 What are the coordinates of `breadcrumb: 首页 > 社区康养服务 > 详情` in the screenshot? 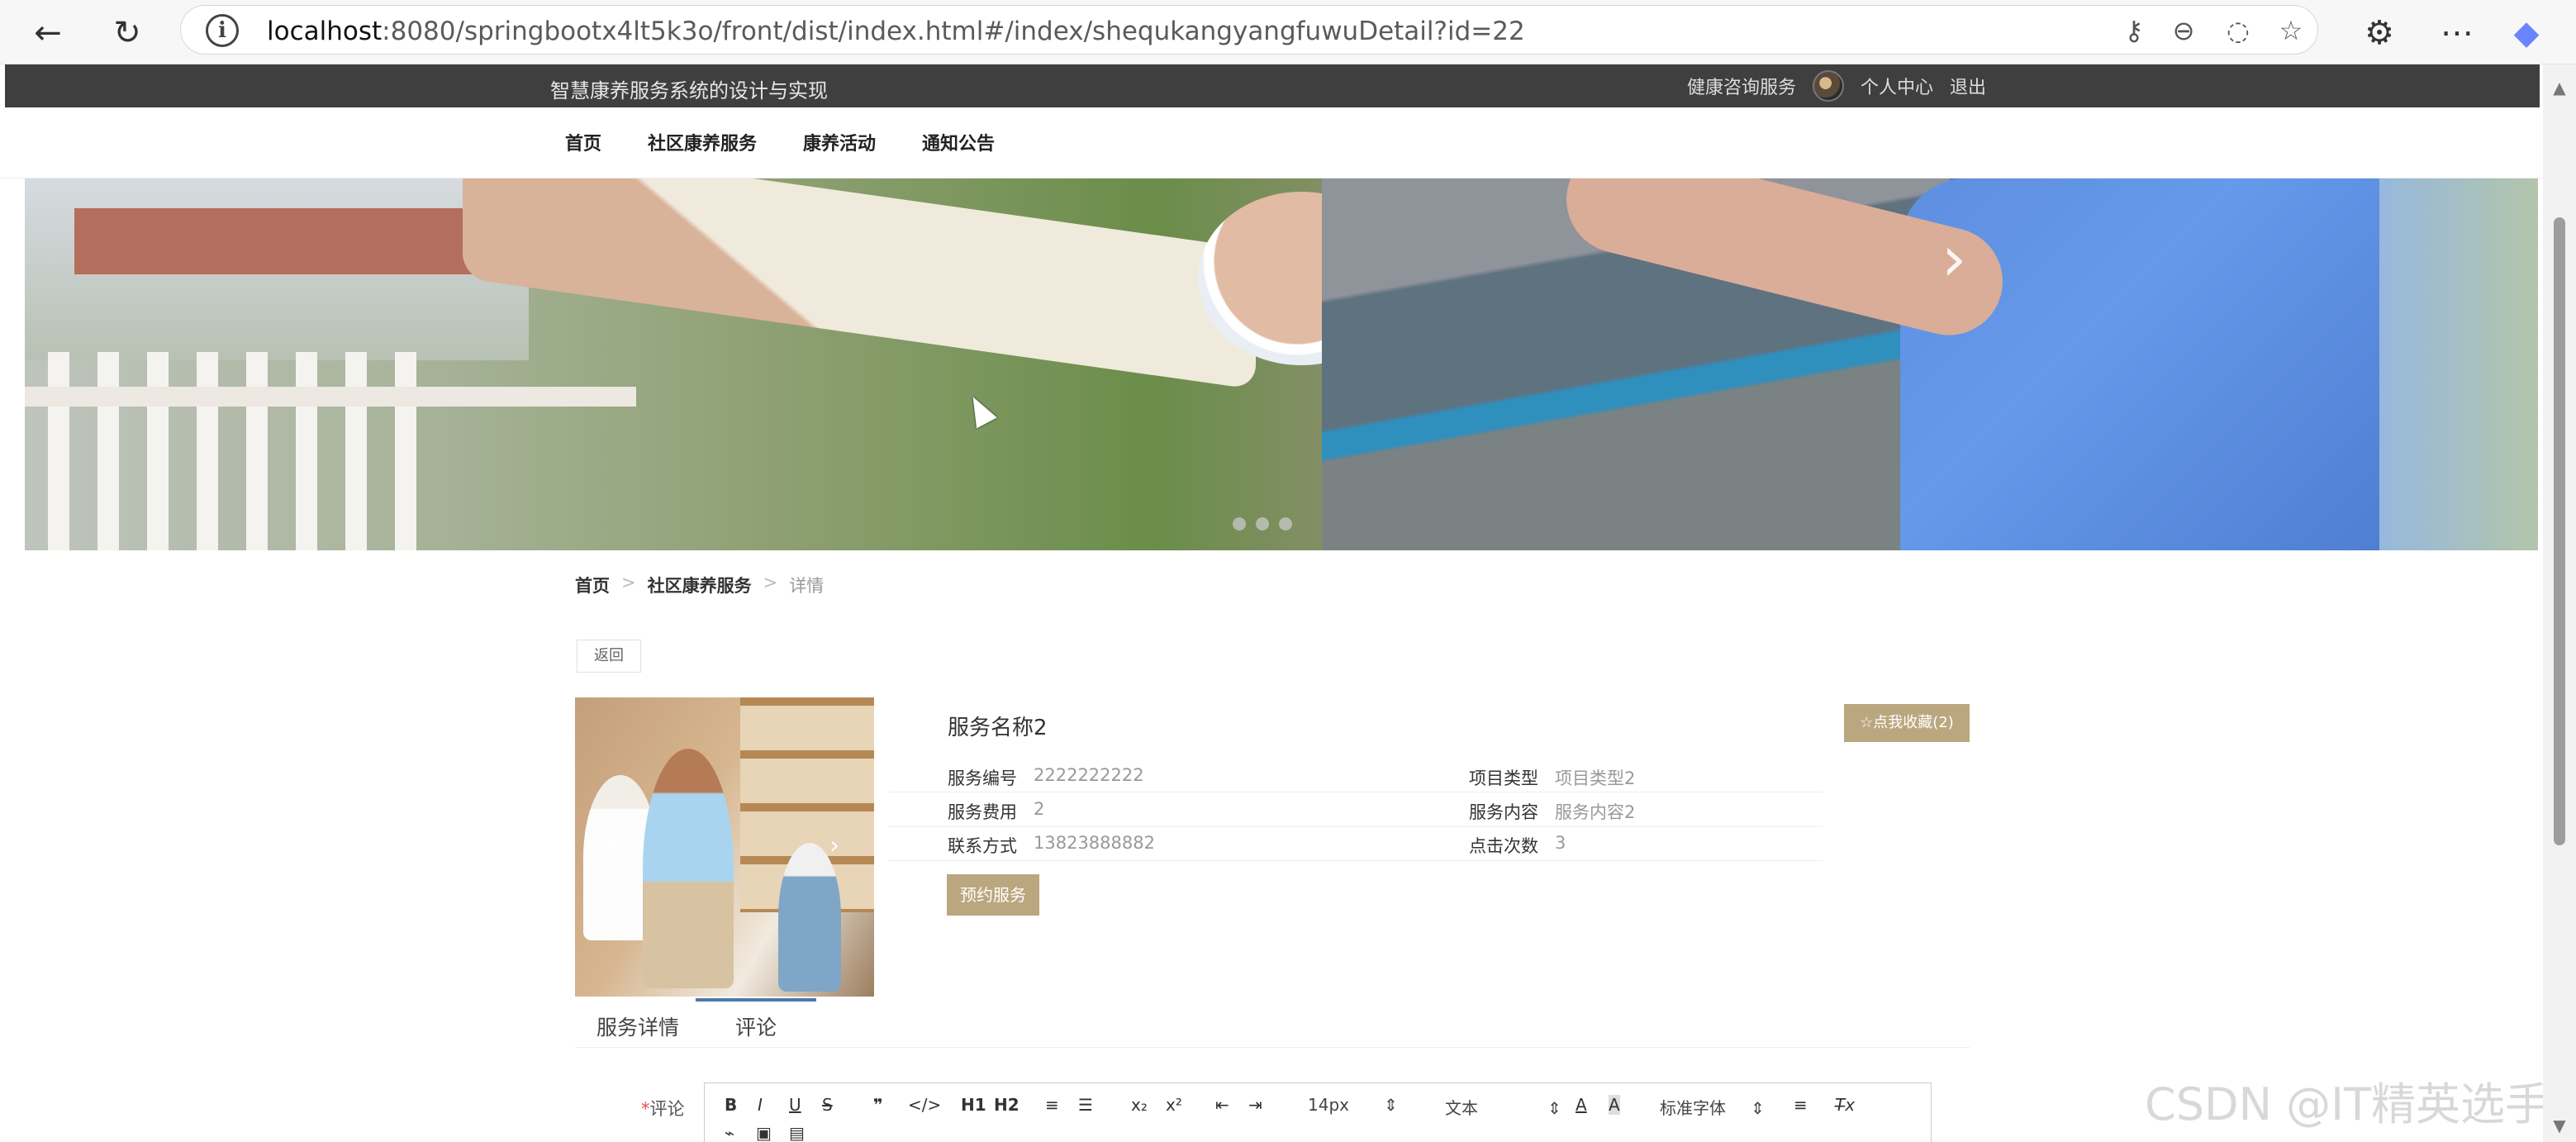 It's located at (699, 585).